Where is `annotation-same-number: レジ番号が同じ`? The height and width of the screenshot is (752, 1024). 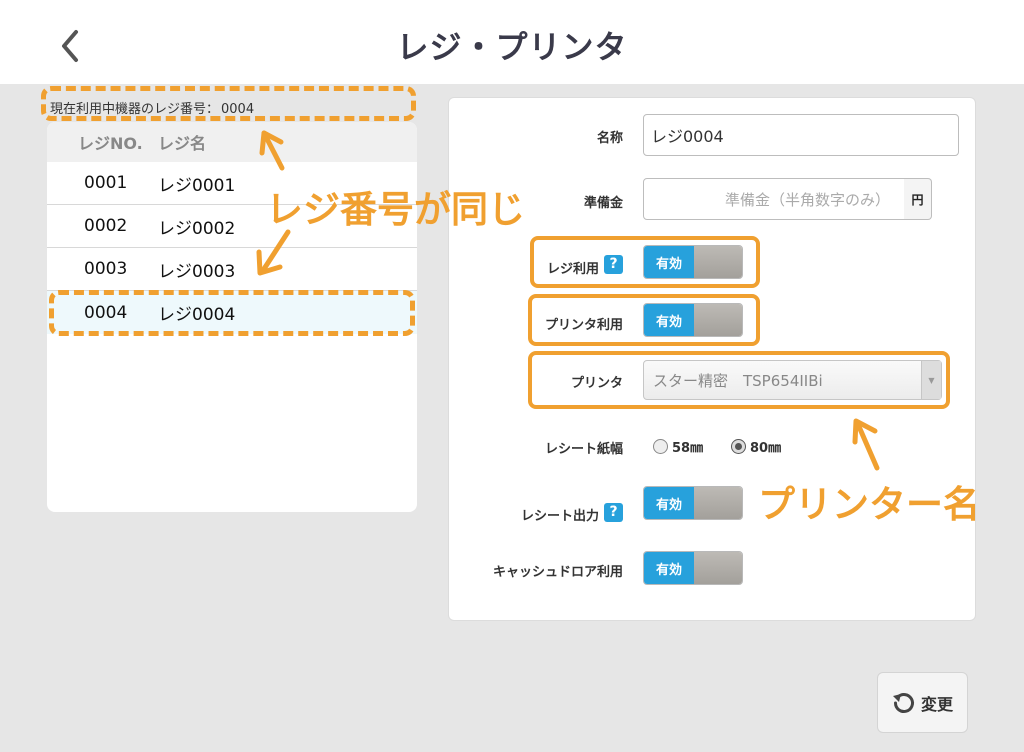 annotation-same-number: レジ番号が同じ is located at coordinates (395, 209).